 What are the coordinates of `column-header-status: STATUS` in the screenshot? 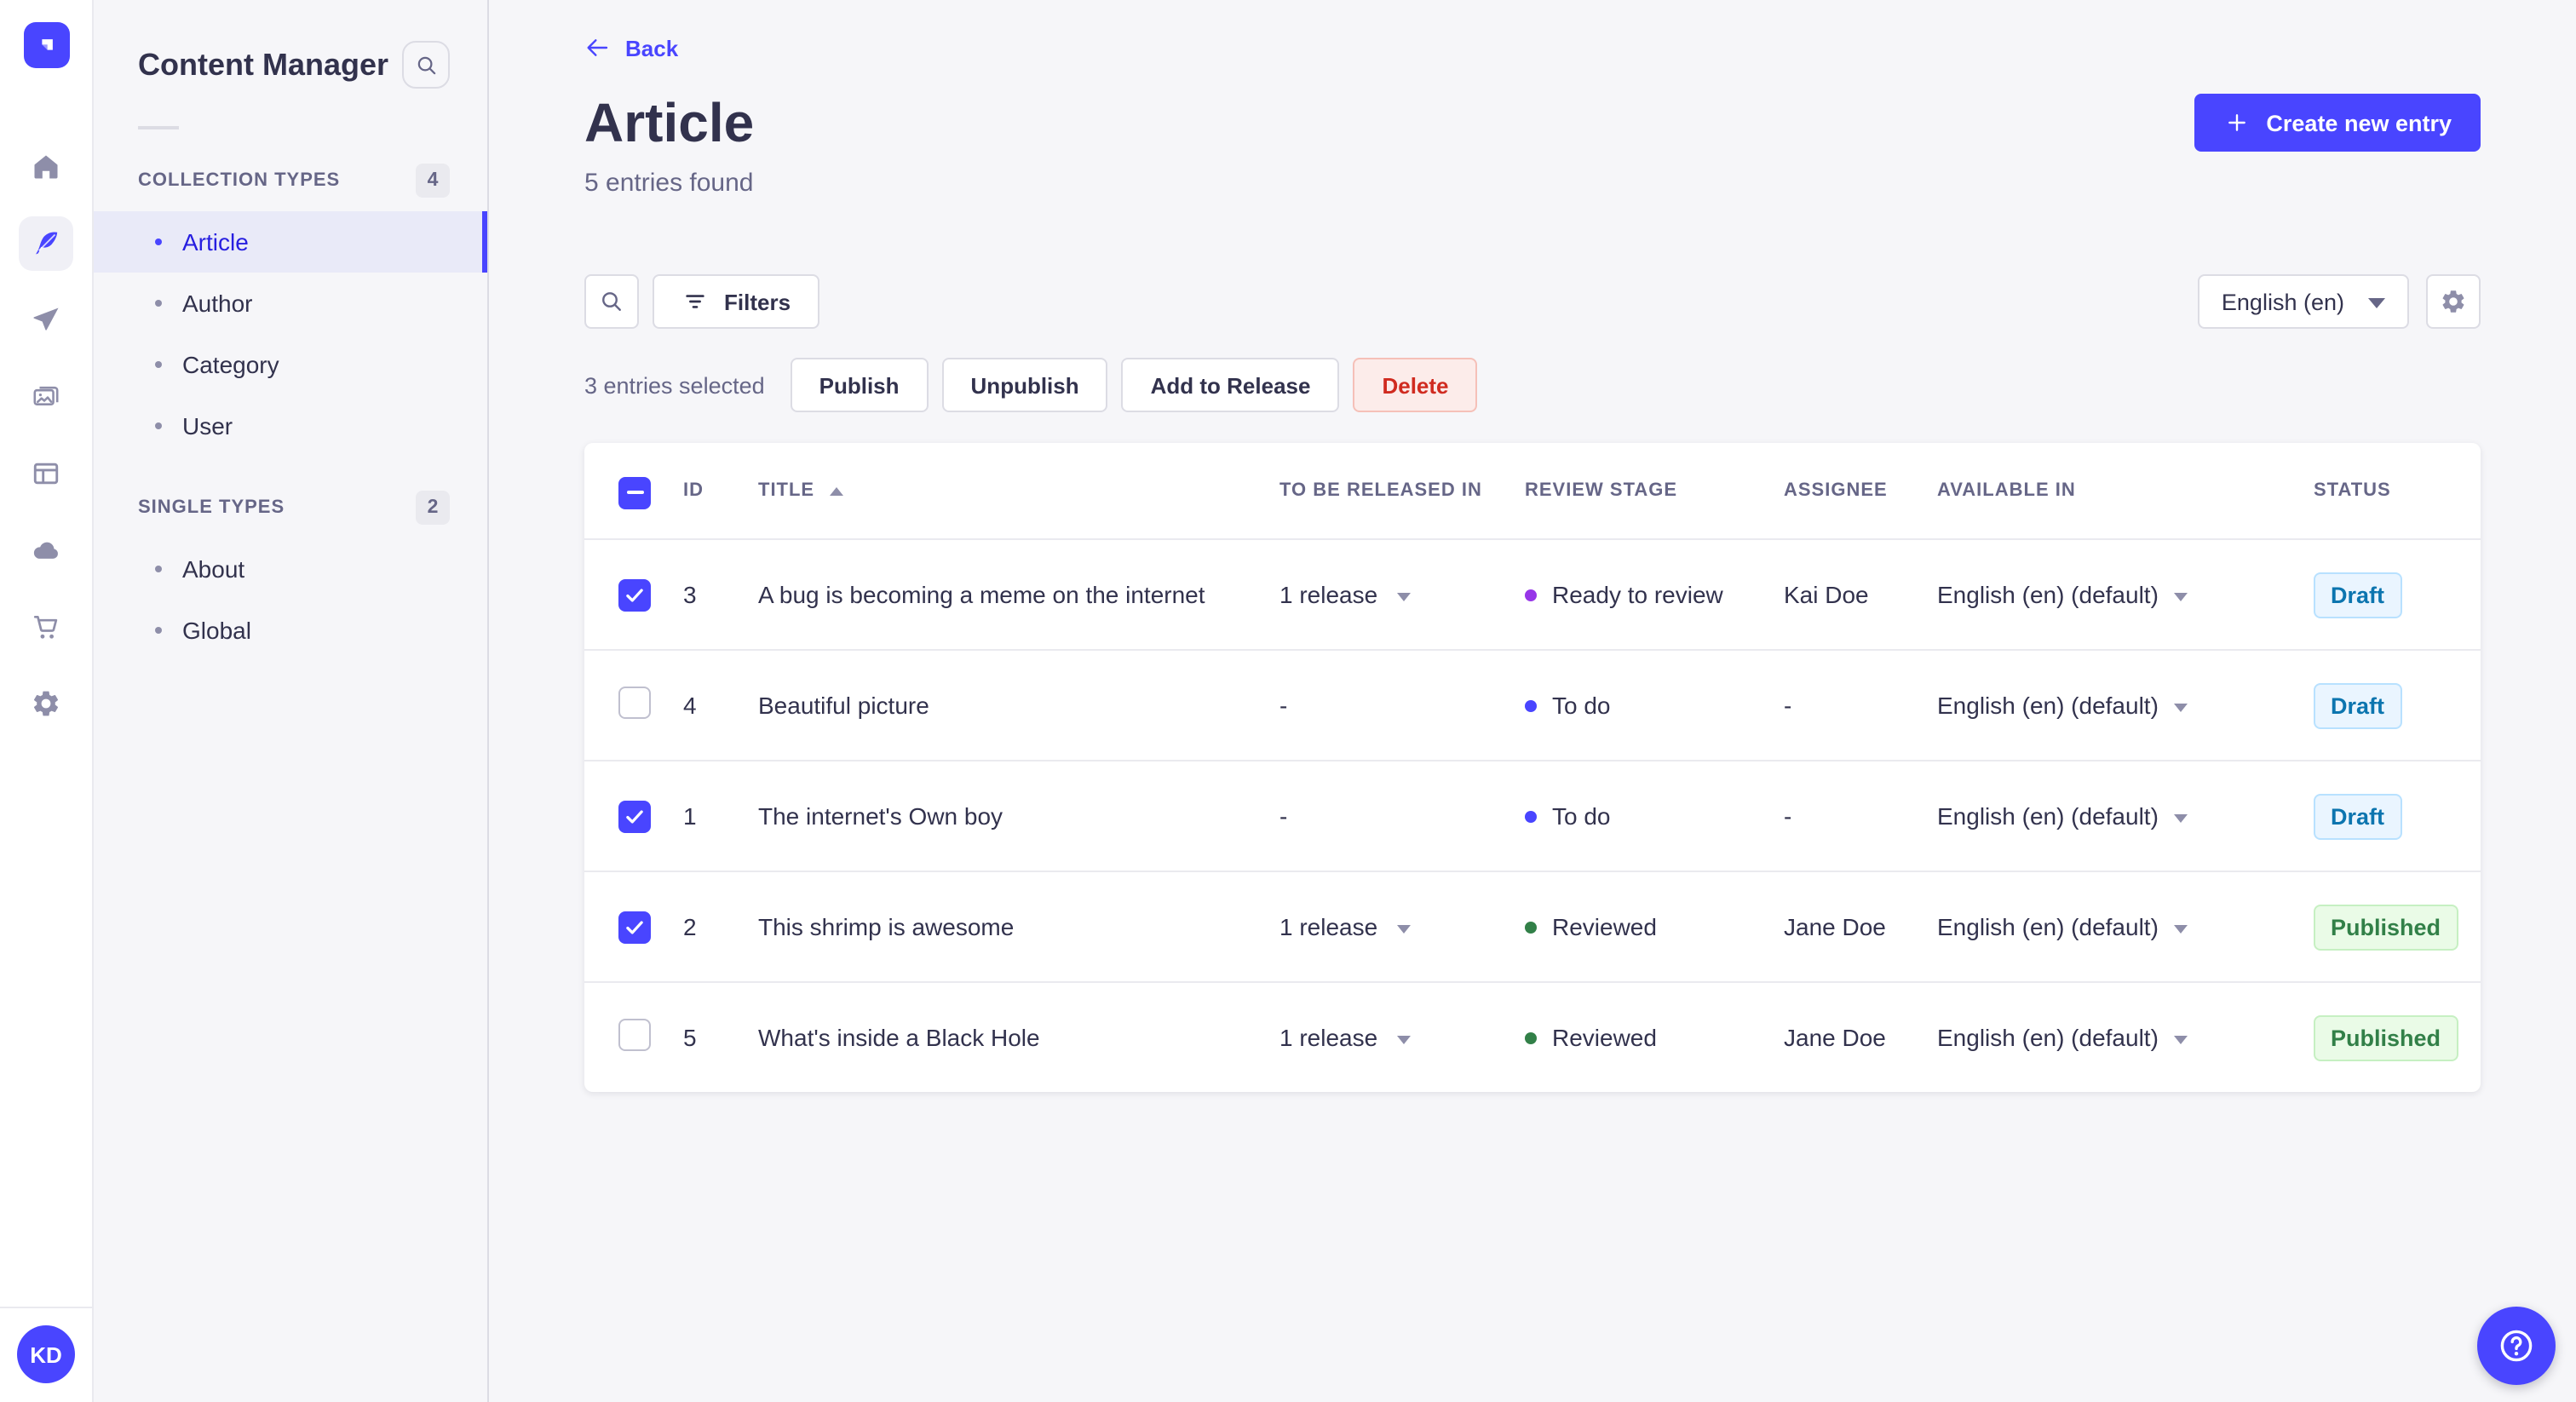 It's located at (2397, 490).